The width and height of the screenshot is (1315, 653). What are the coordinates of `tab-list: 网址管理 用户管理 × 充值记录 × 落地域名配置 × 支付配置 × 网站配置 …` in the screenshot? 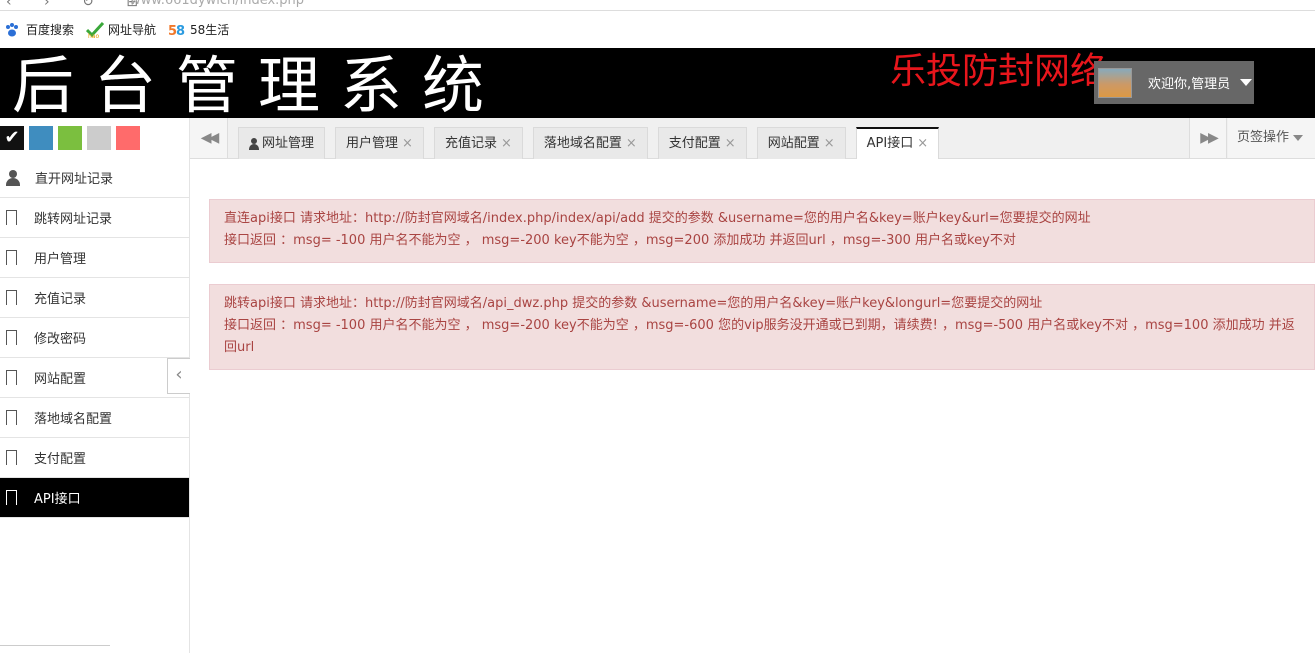 It's located at (593, 143).